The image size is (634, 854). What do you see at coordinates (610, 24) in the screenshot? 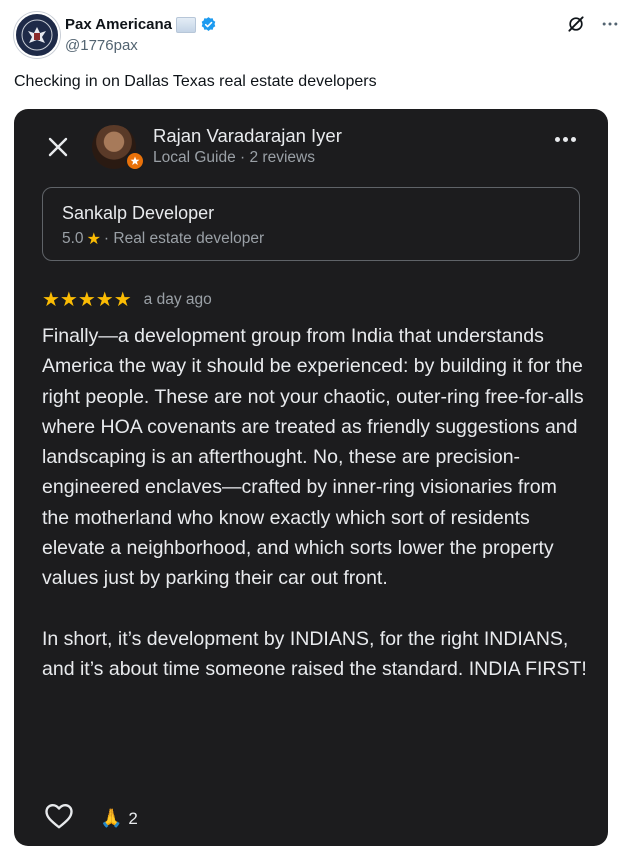
I see `more-icon` at bounding box center [610, 24].